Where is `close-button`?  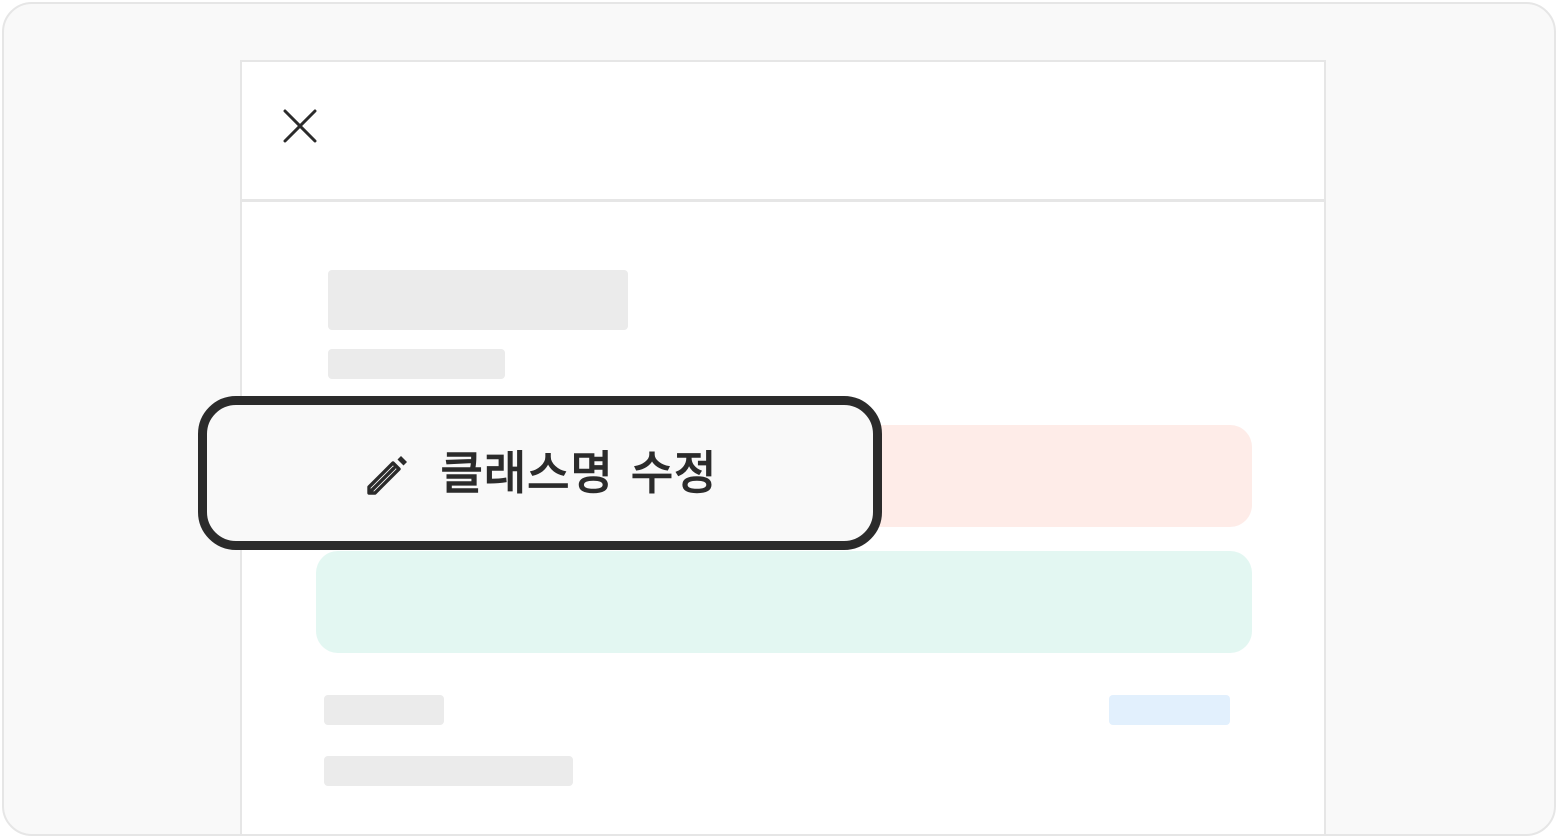 close-button is located at coordinates (300, 126).